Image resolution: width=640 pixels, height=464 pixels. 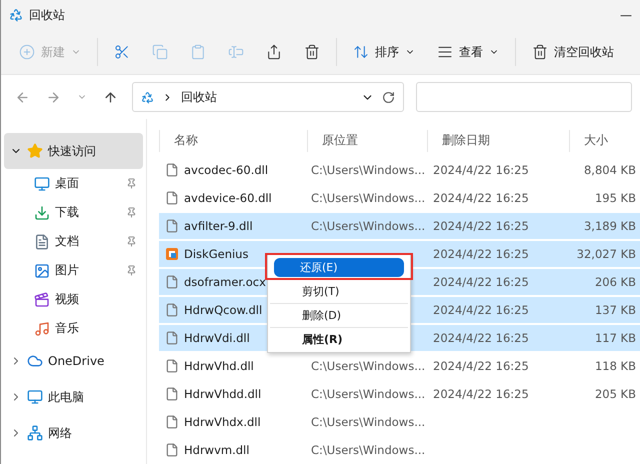 What do you see at coordinates (216, 253) in the screenshot?
I see `file-name: DiskGenius` at bounding box center [216, 253].